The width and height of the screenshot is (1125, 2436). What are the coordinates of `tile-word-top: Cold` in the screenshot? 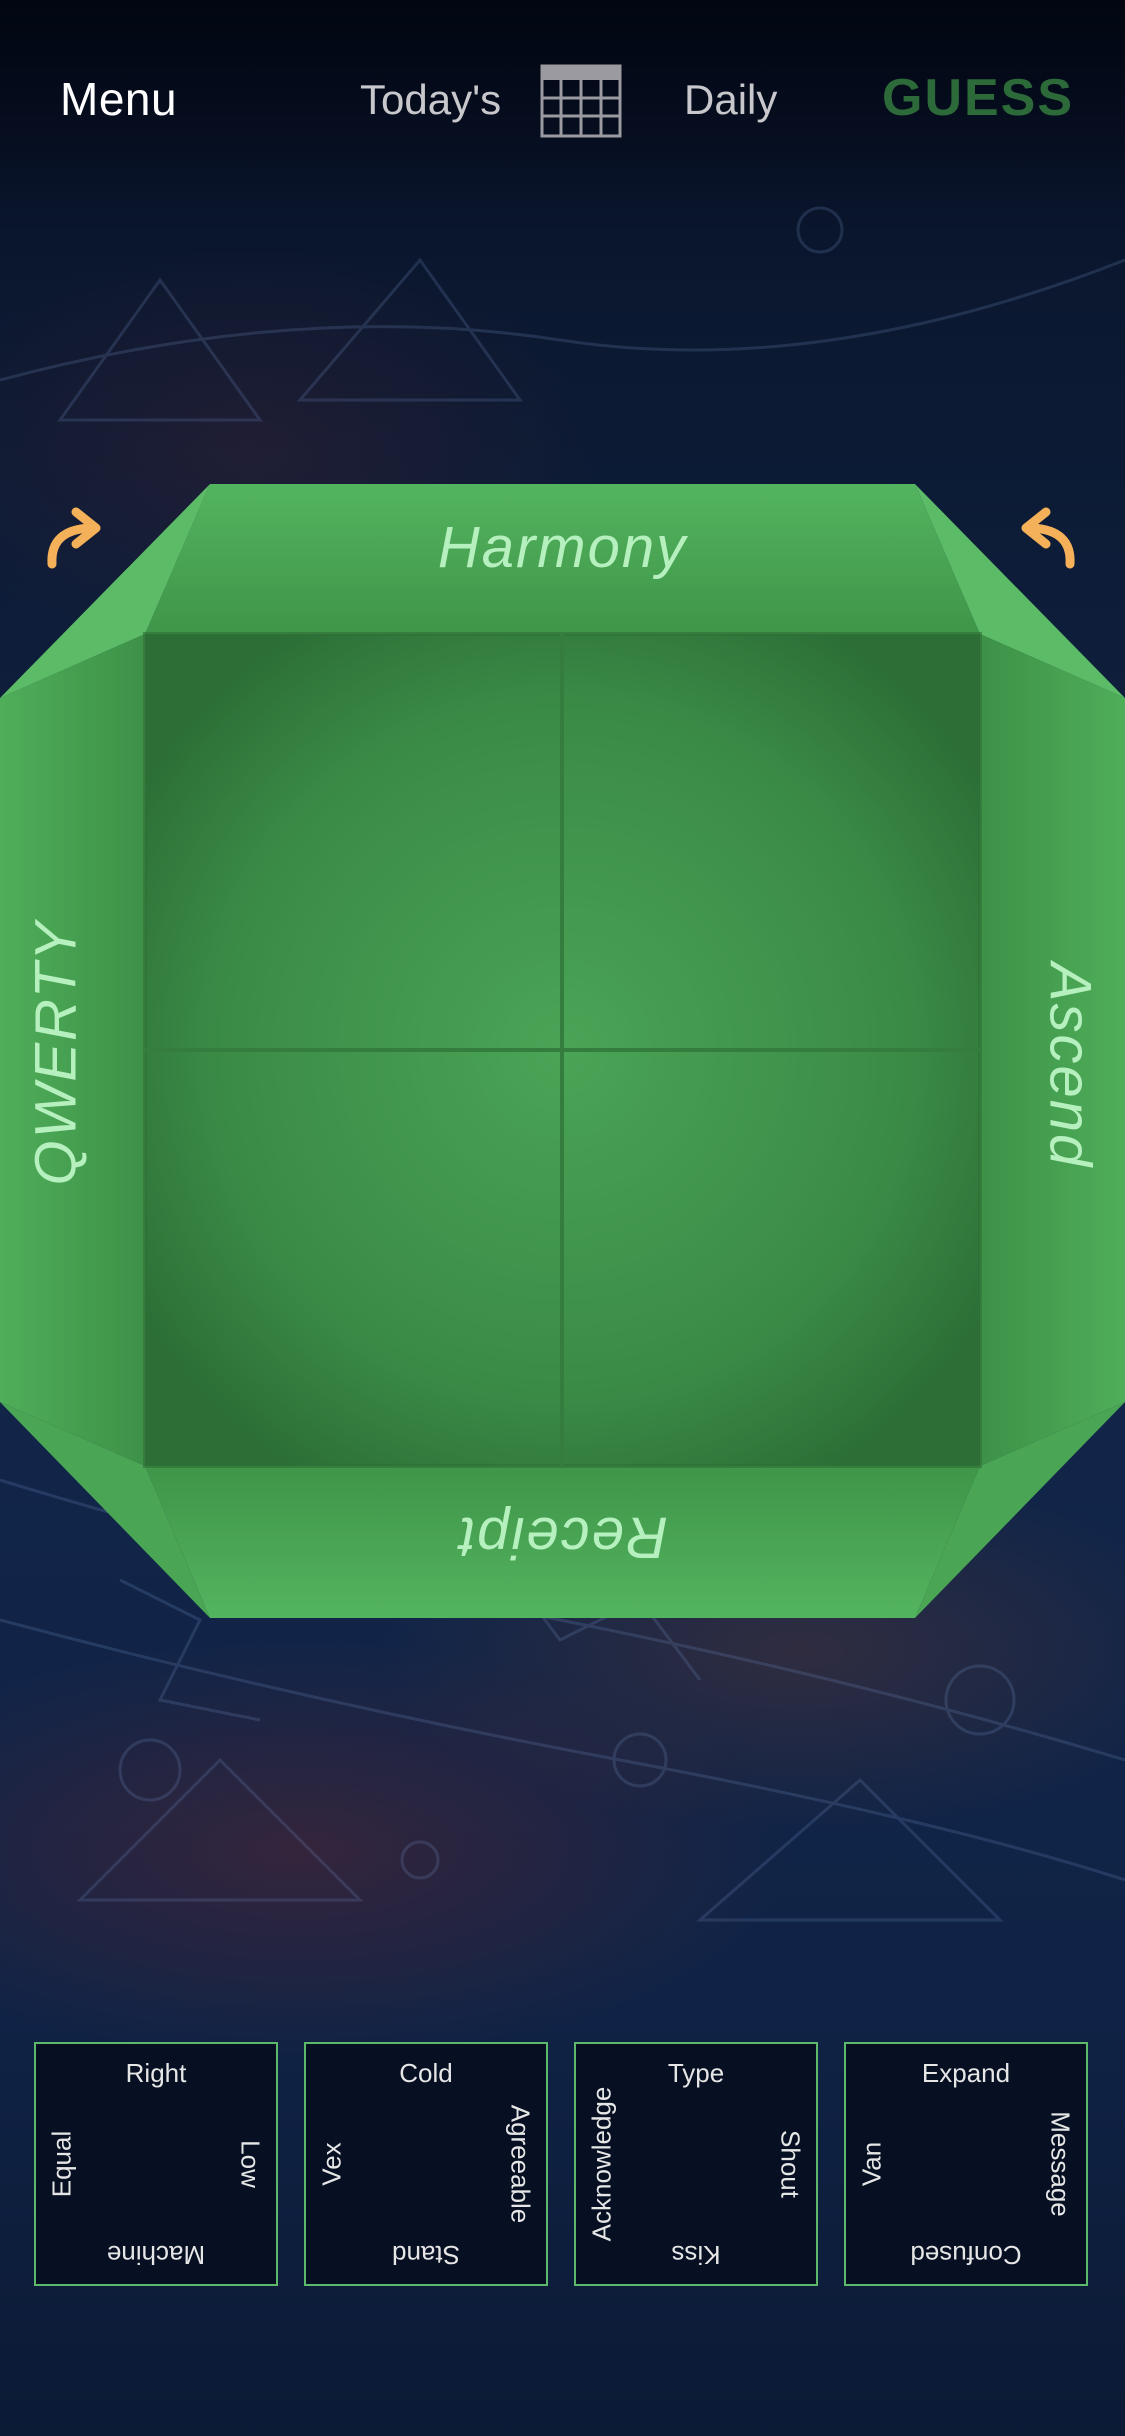 It's located at (426, 2073).